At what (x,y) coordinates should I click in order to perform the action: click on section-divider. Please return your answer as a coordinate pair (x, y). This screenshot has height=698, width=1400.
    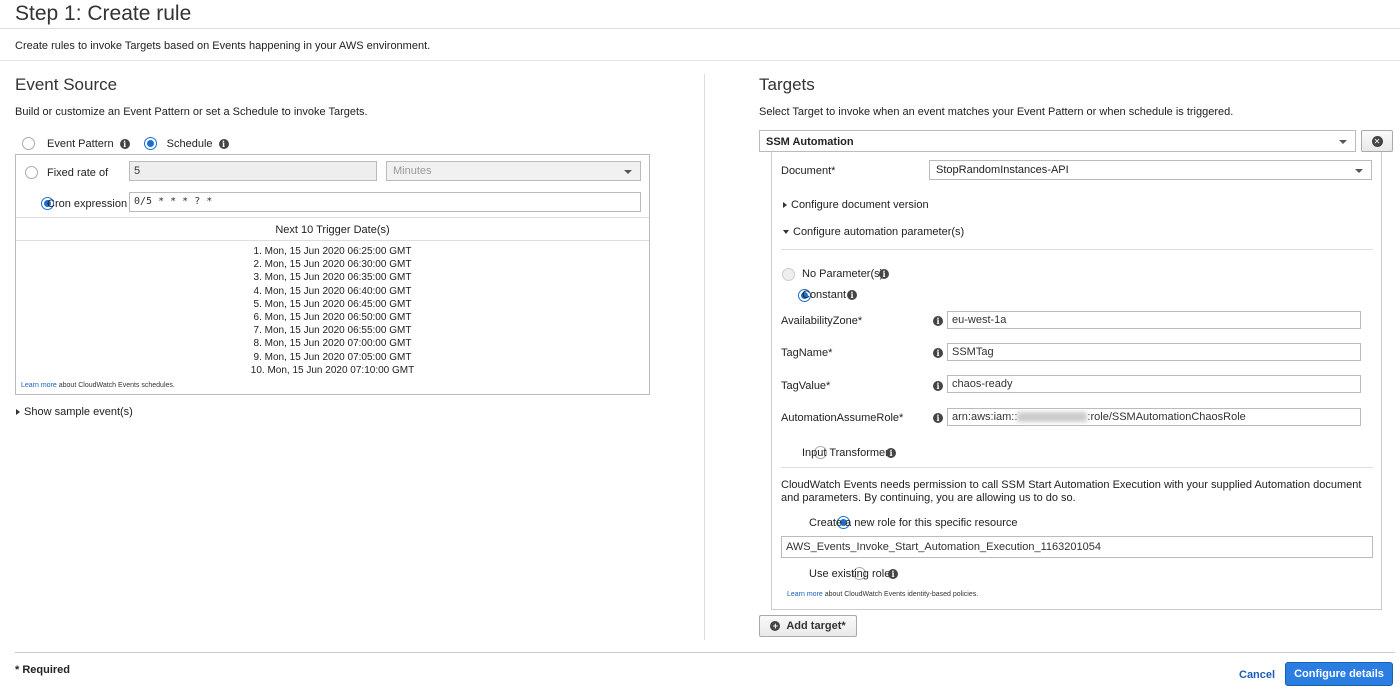
    Looking at the image, I should click on (700, 60).